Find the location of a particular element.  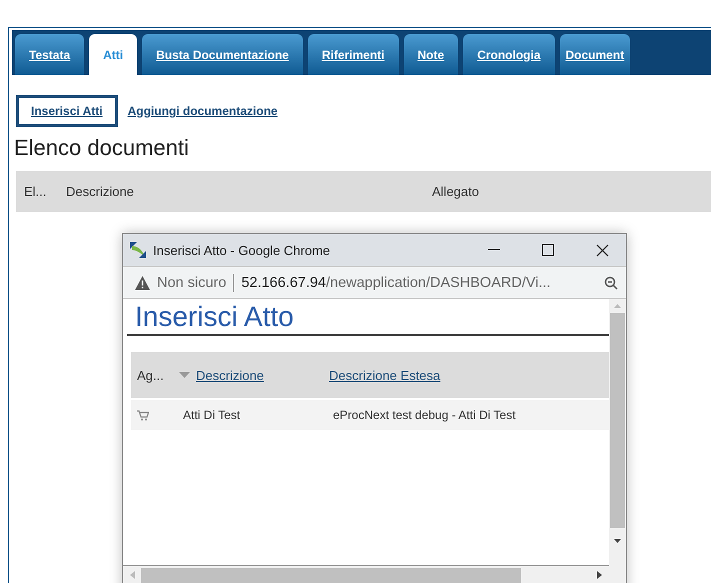

tab: Busta Documentazione is located at coordinates (222, 54).